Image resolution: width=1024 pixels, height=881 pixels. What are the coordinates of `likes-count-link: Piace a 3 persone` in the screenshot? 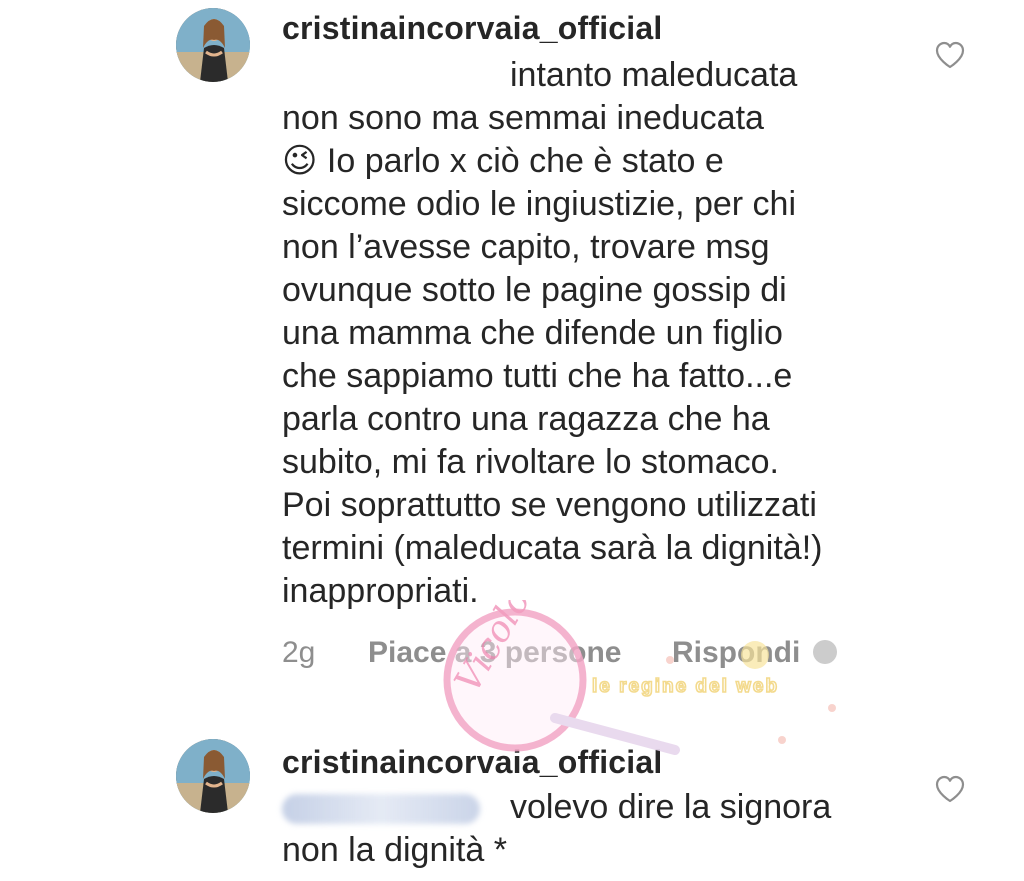 It's located at (494, 653).